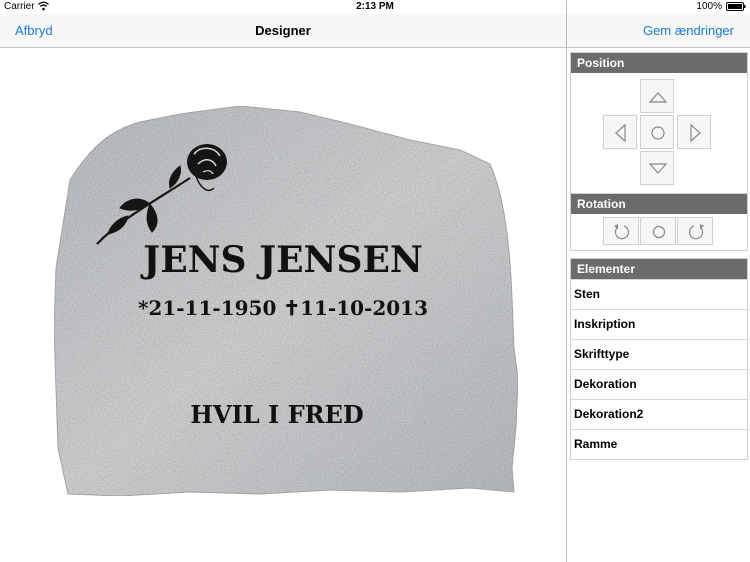 This screenshot has width=750, height=562. Describe the element at coordinates (659, 324) in the screenshot. I see `element-item-inskription: Inskription` at that location.